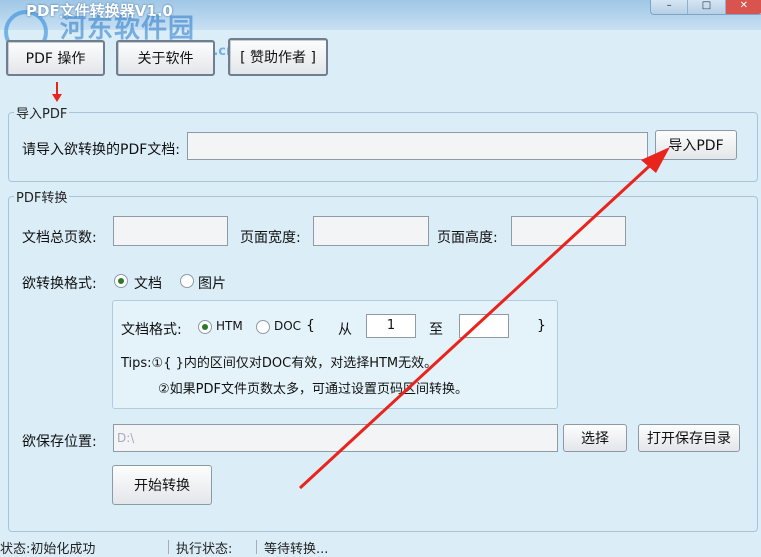  What do you see at coordinates (59, 238) in the screenshot?
I see `total-pages-label: 文档总页数:` at bounding box center [59, 238].